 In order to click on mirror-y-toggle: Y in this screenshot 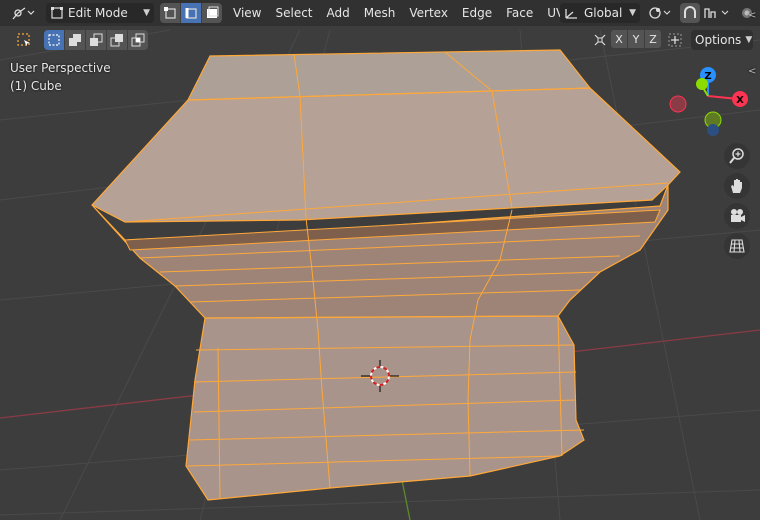, I will do `click(636, 39)`.